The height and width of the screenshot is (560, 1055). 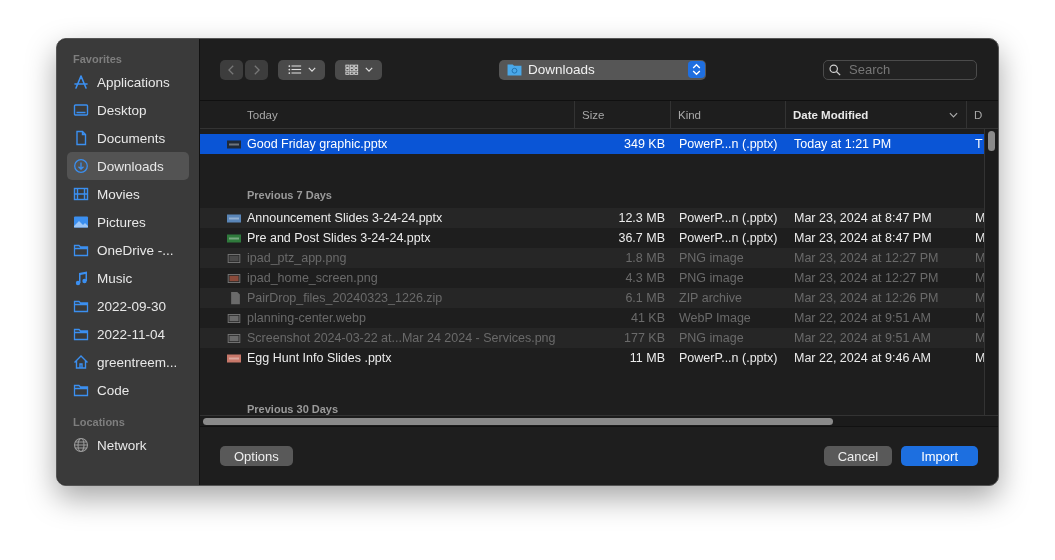 What do you see at coordinates (641, 238) in the screenshot?
I see `file-size: 36.7 MB` at bounding box center [641, 238].